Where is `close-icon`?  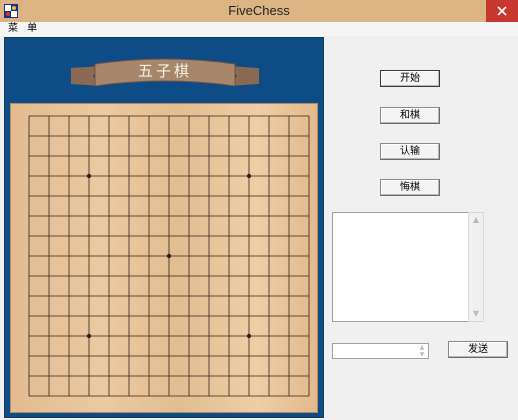
close-icon is located at coordinates (502, 11).